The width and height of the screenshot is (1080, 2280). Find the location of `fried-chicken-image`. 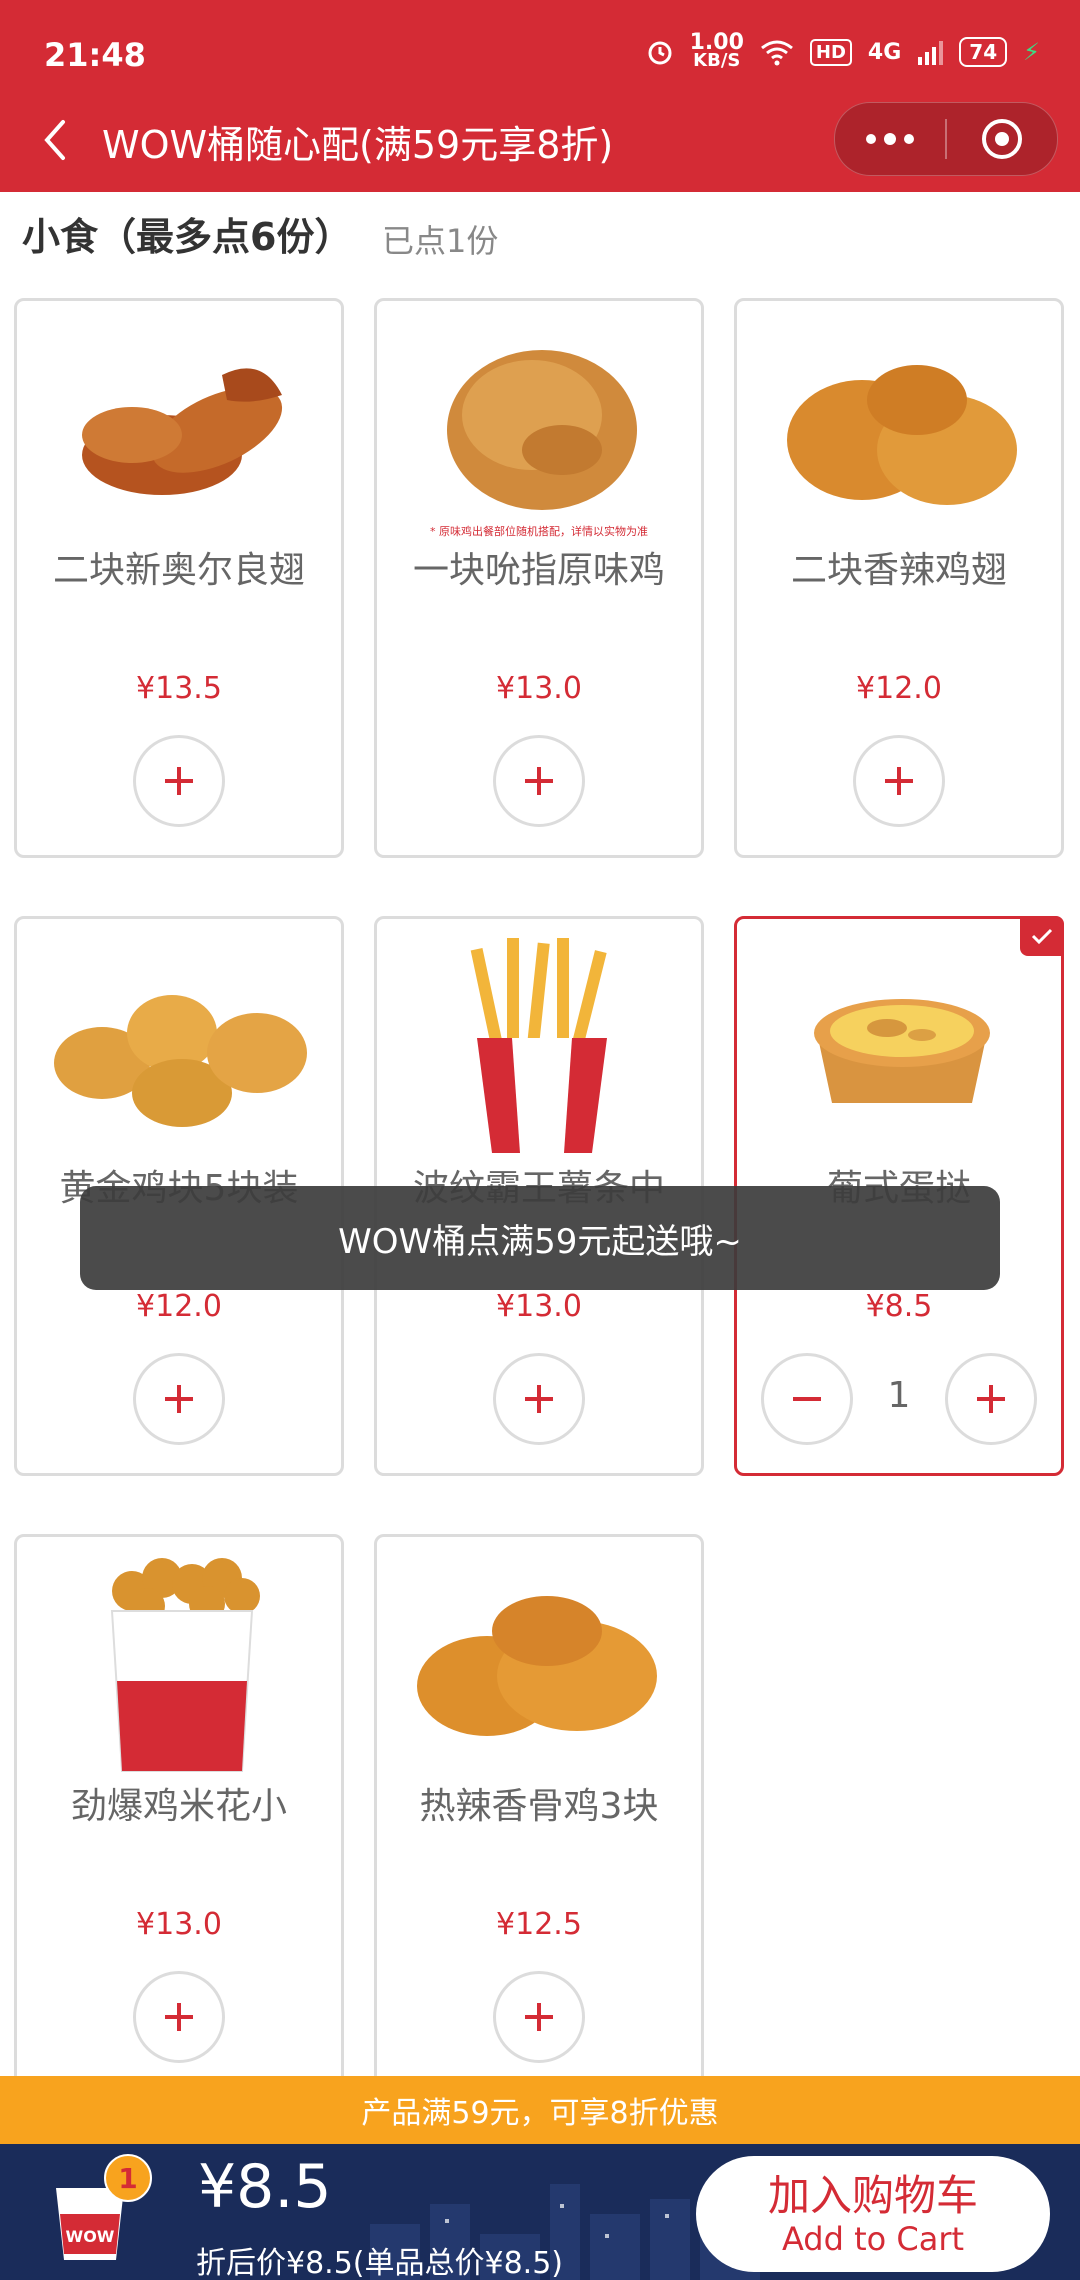

fried-chicken-image is located at coordinates (542, 430).